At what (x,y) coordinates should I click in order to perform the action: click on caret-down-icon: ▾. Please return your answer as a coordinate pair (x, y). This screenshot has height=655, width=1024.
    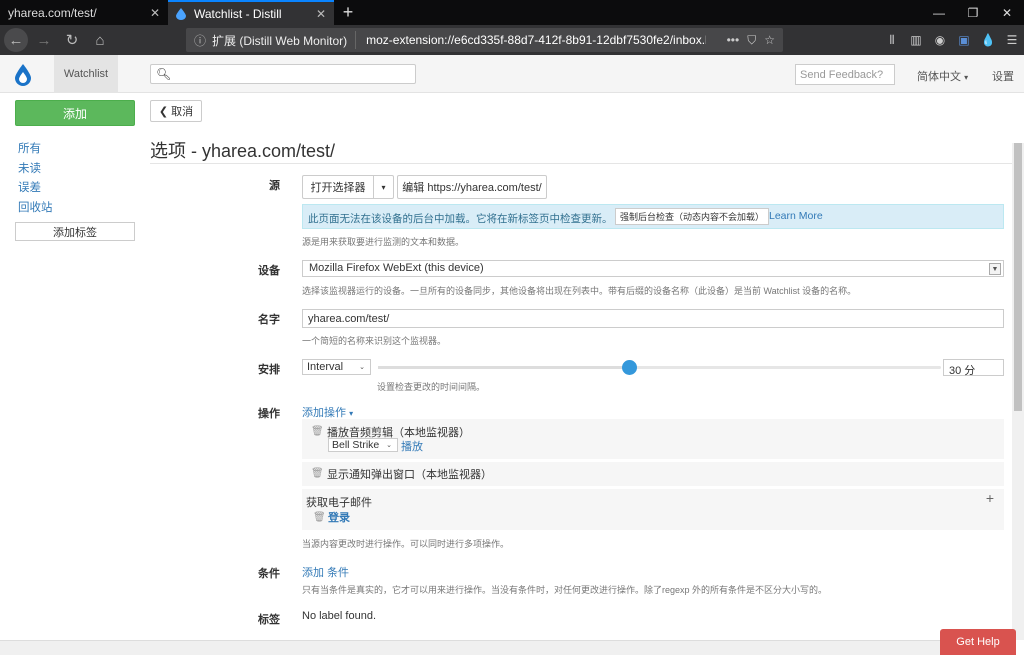
    Looking at the image, I should click on (351, 413).